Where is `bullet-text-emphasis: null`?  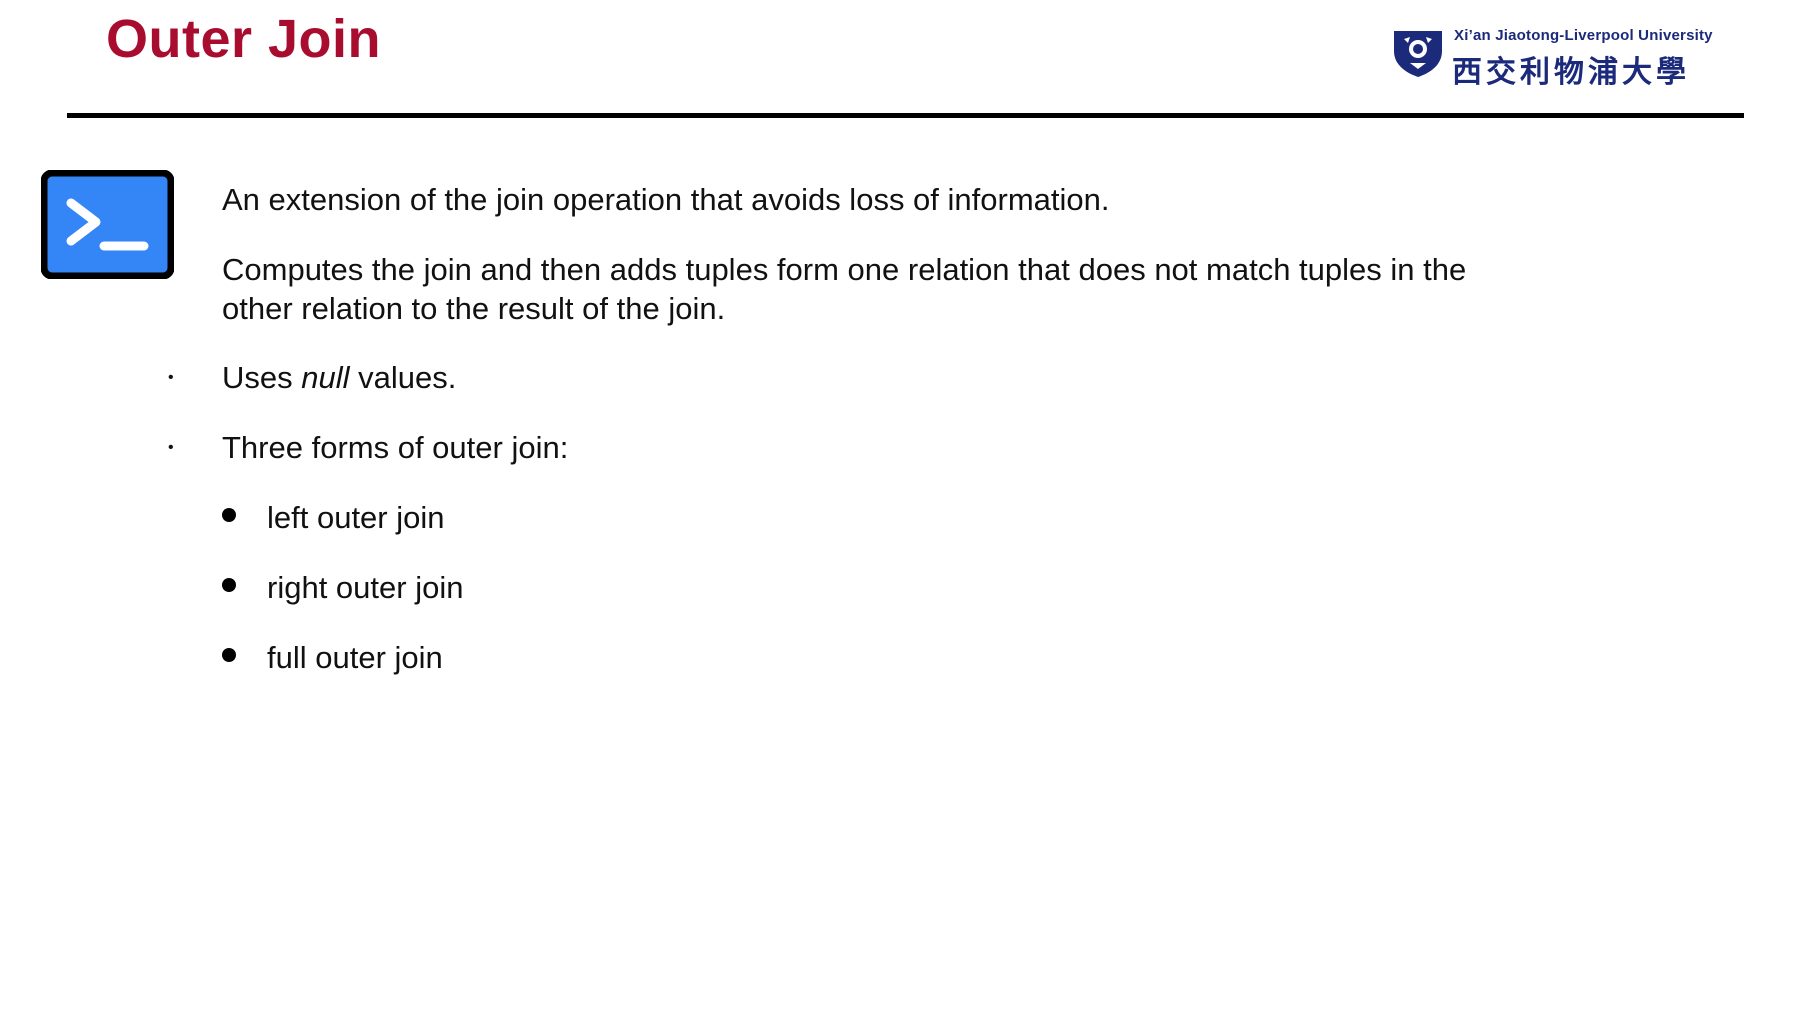 bullet-text-emphasis: null is located at coordinates (325, 377).